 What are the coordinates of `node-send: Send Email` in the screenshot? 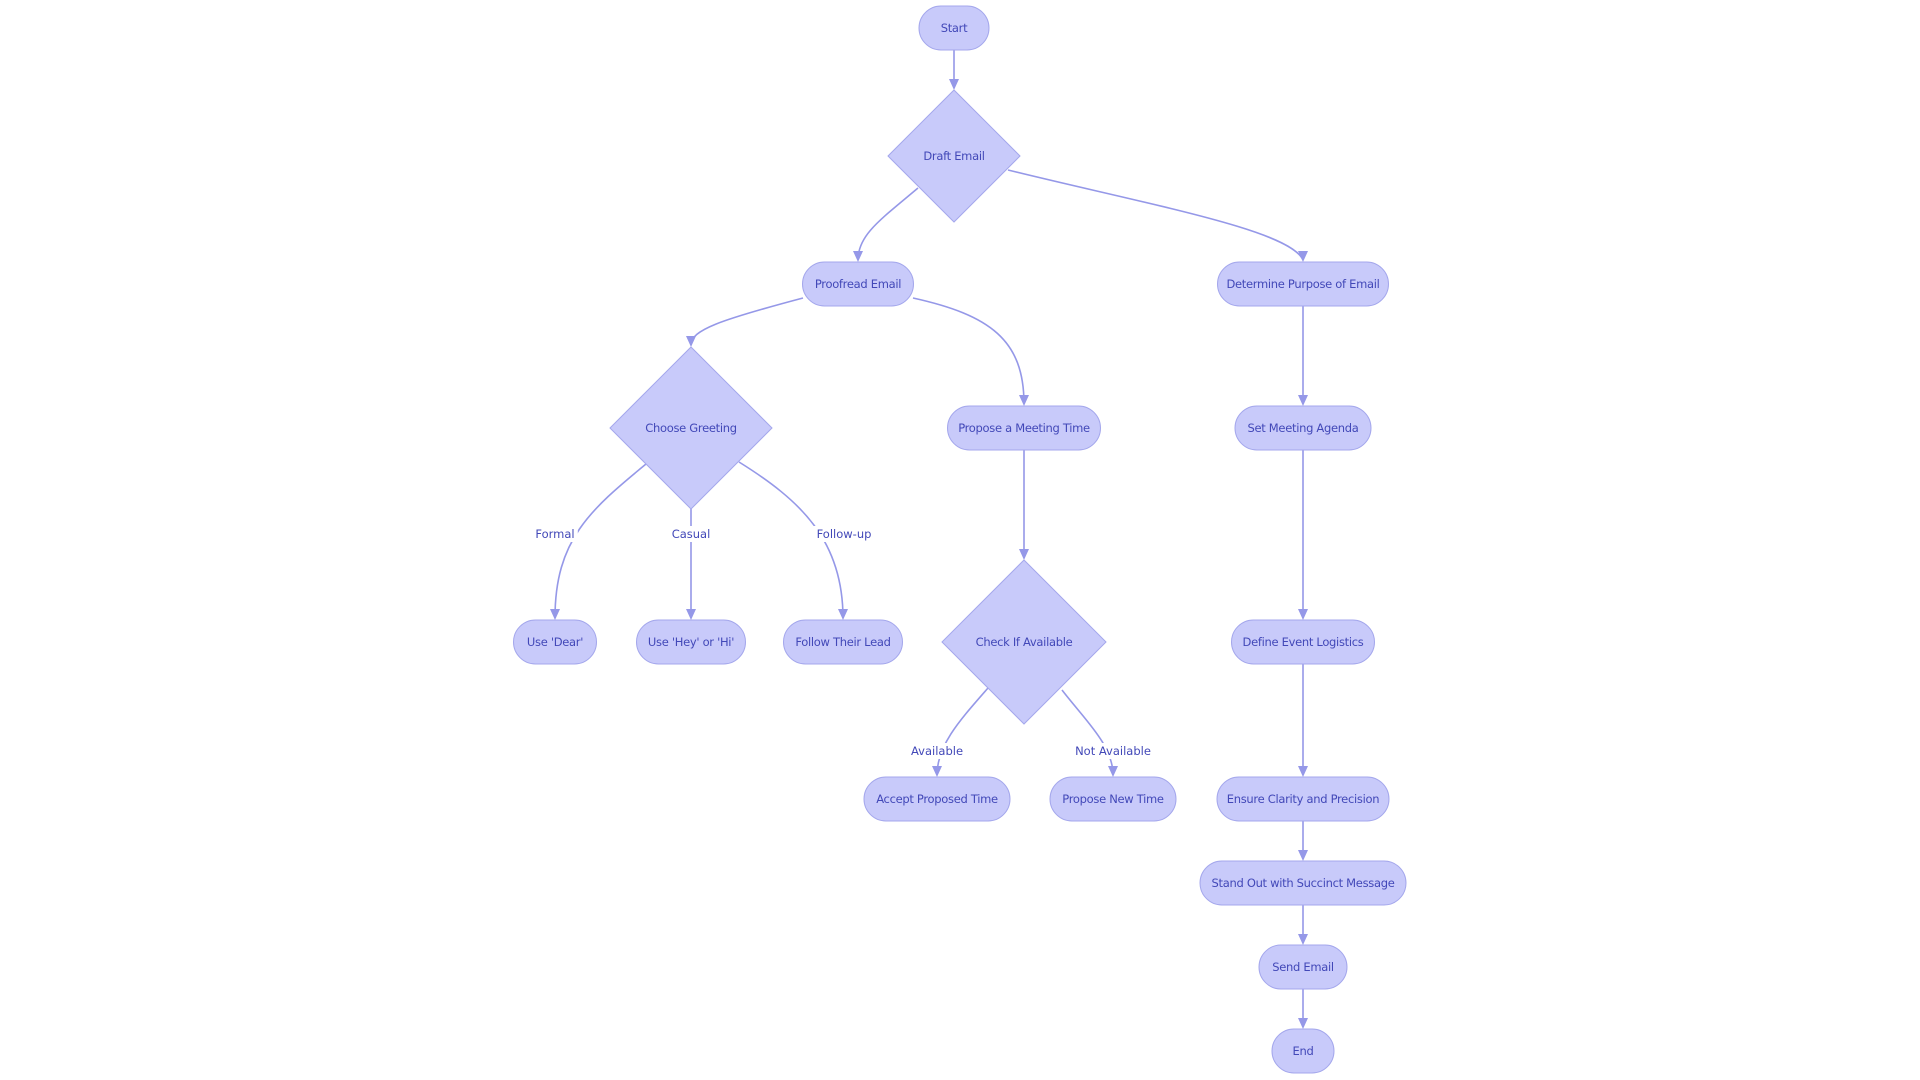 It's located at (1303, 967).